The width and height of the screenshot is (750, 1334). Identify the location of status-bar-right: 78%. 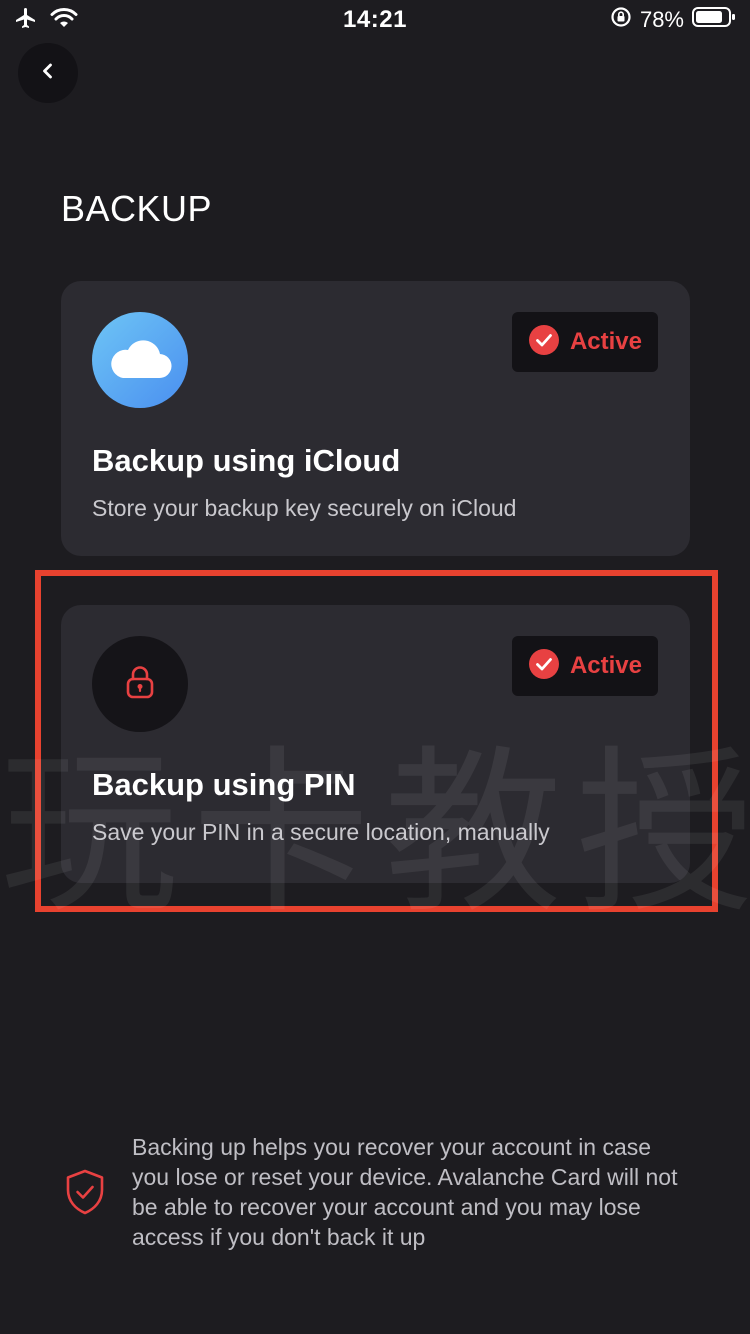
(673, 19).